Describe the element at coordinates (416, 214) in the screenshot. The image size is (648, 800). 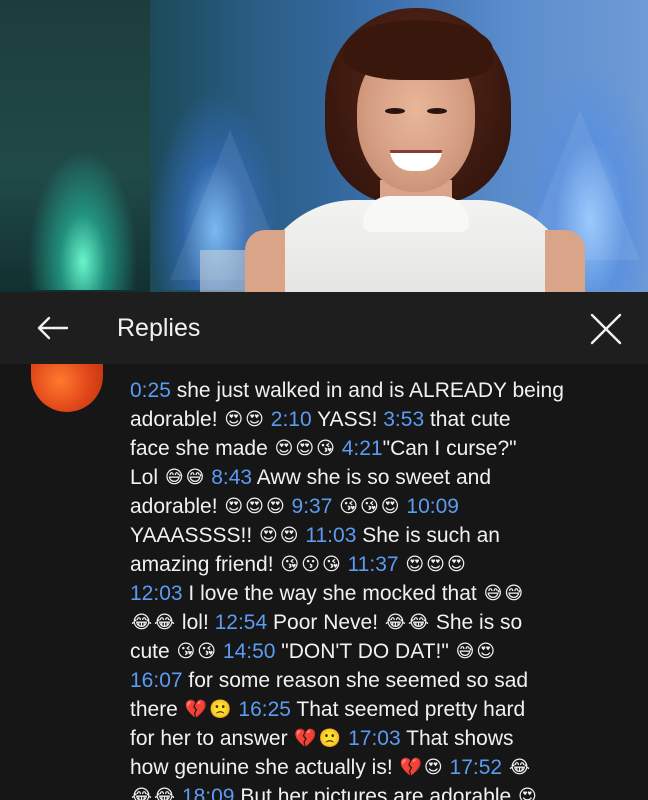
I see `collar` at that location.